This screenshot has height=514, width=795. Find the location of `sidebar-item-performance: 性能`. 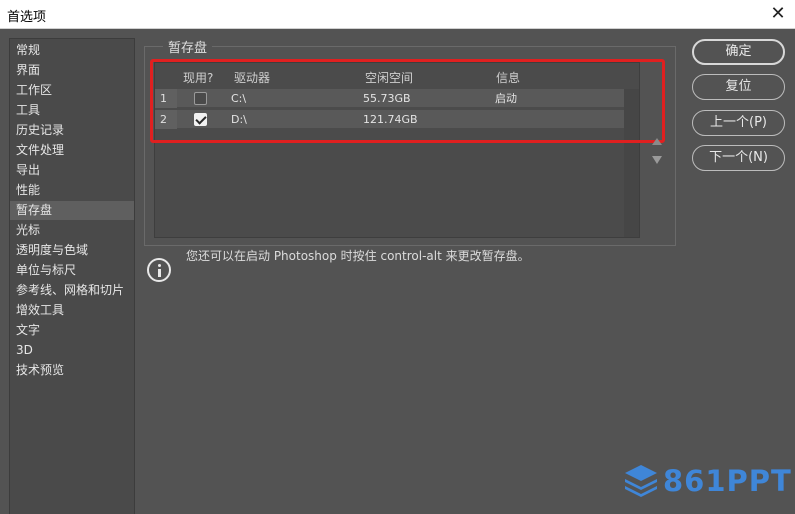

sidebar-item-performance: 性能 is located at coordinates (72, 190).